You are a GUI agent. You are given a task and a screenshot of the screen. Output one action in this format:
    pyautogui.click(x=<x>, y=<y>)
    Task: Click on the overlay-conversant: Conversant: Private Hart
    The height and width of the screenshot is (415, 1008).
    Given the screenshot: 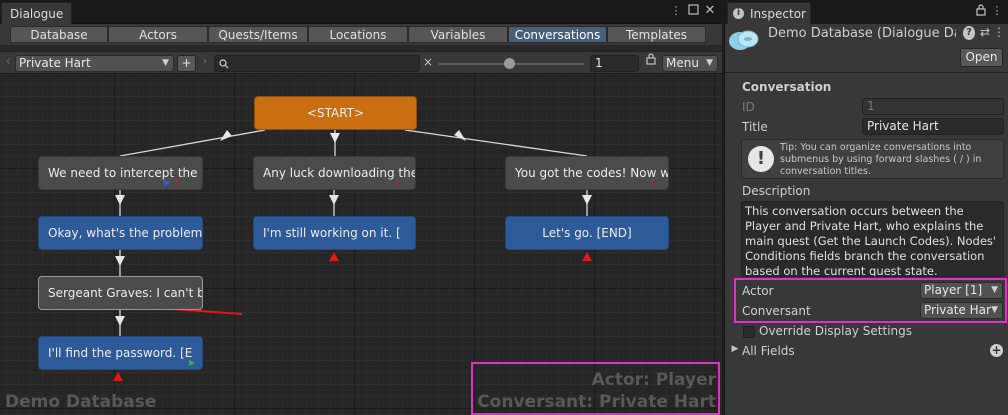 What is the action you would take?
    pyautogui.click(x=596, y=402)
    